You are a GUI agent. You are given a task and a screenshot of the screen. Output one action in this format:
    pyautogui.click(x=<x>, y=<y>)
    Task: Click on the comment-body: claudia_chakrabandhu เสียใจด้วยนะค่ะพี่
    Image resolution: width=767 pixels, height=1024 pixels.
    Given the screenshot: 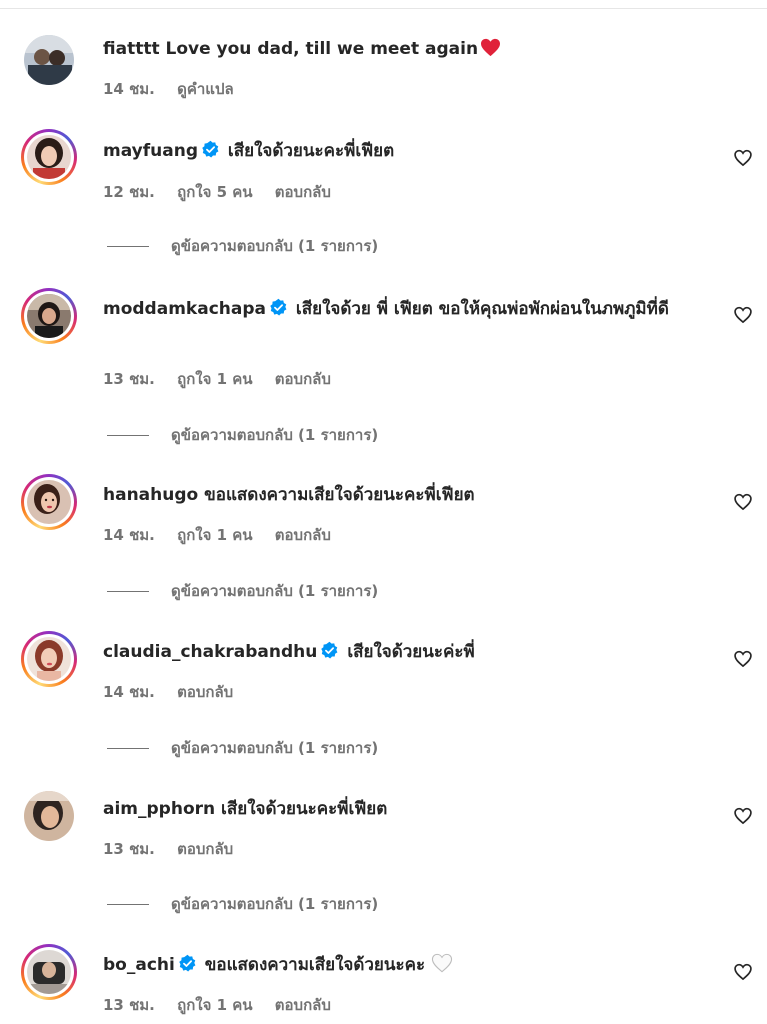 What is the action you would take?
    pyautogui.click(x=406, y=654)
    